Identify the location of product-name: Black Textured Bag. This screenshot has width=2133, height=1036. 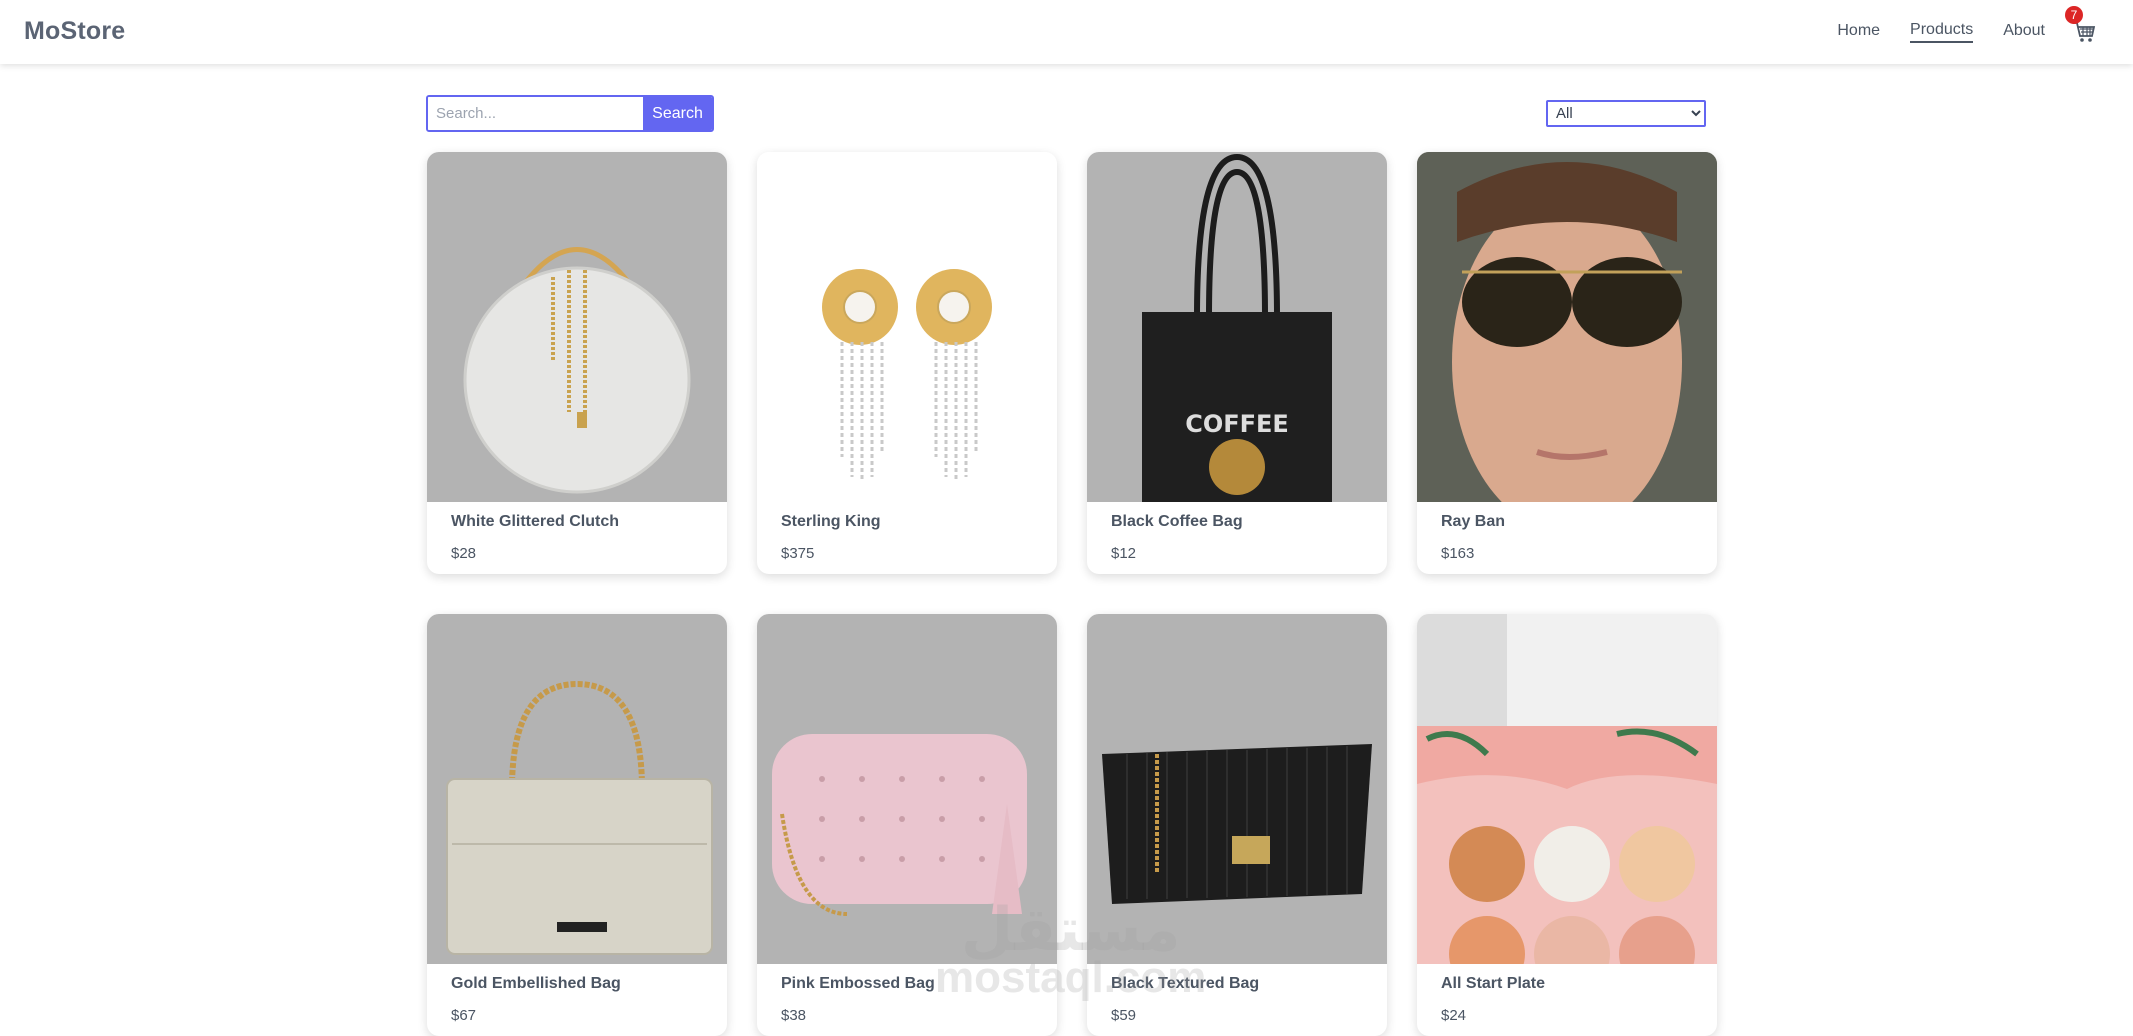
(1185, 983).